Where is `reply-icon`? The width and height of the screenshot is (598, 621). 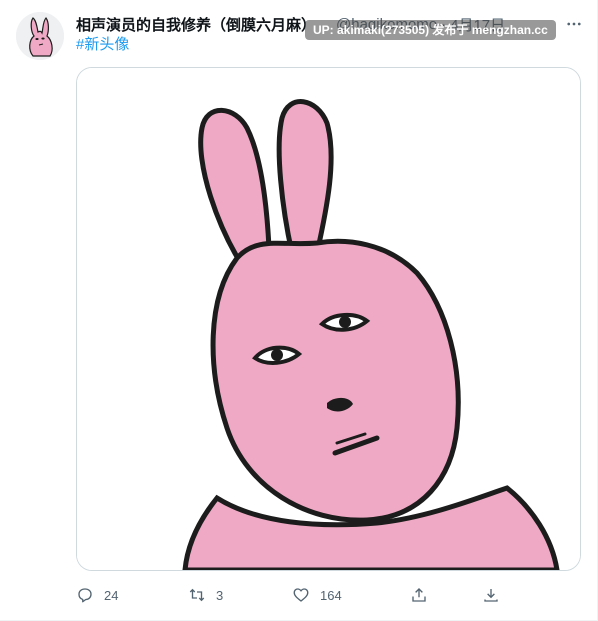 reply-icon is located at coordinates (85, 595).